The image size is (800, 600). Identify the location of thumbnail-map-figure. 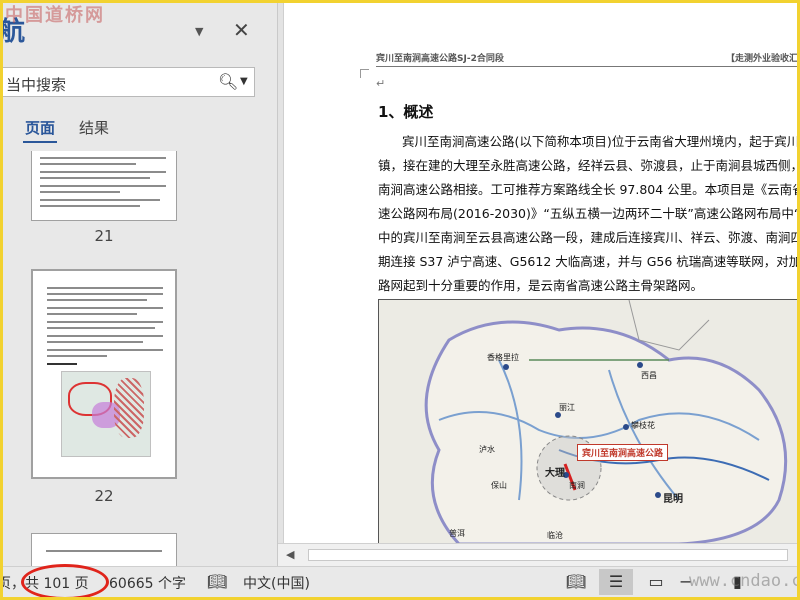
(106, 414).